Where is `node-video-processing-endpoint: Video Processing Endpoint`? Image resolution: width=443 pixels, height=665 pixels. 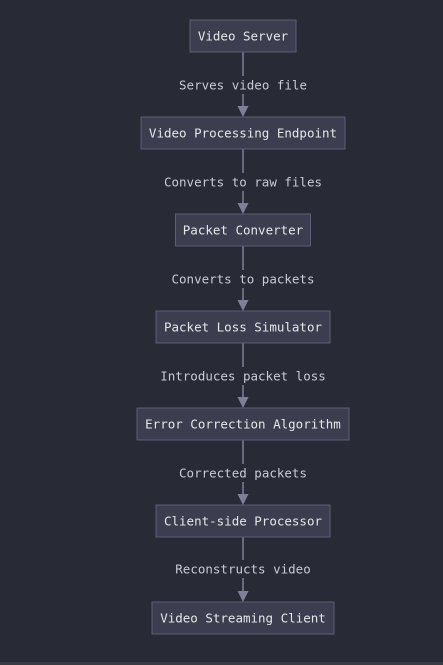
node-video-processing-endpoint: Video Processing Endpoint is located at coordinates (243, 133).